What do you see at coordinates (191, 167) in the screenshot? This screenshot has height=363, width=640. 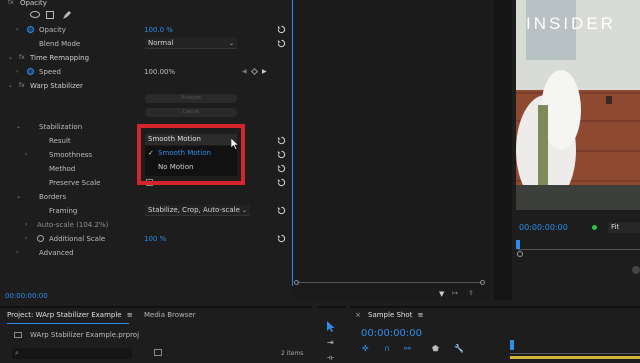 I see `dropdown-option-no-motion: No Motion` at bounding box center [191, 167].